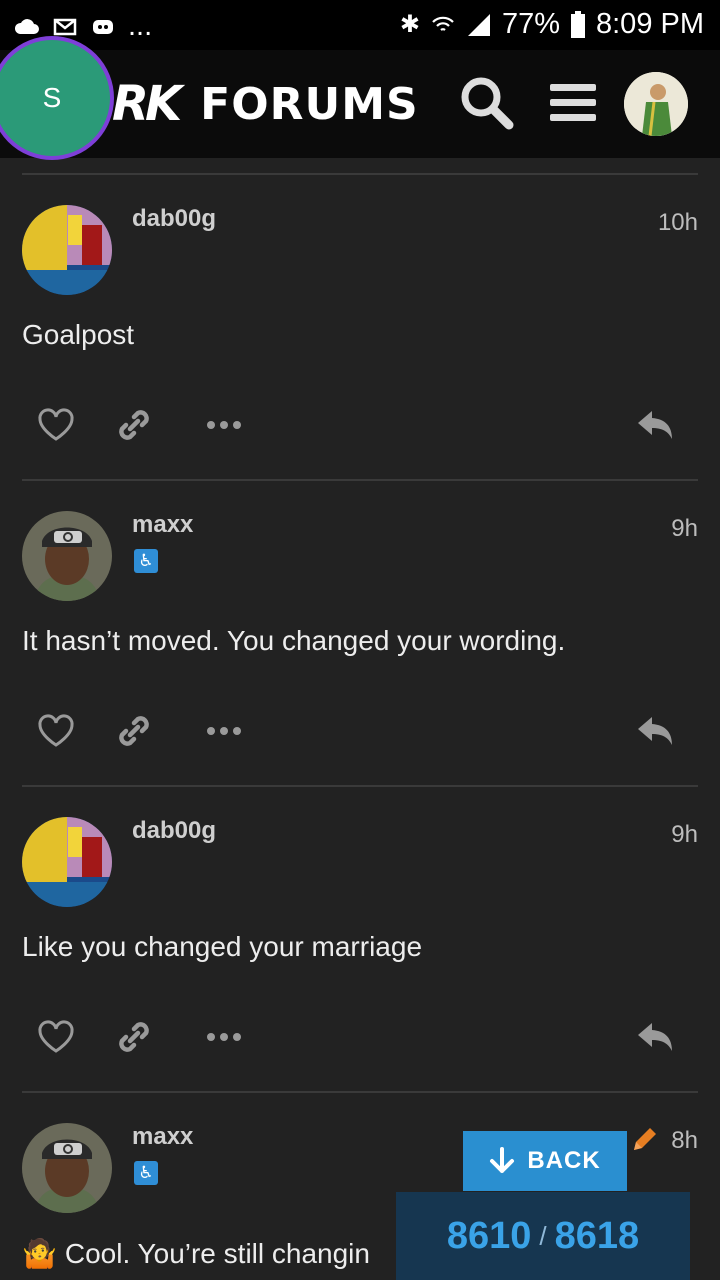  I want to click on floating-avatar-initial: S, so click(52, 97).